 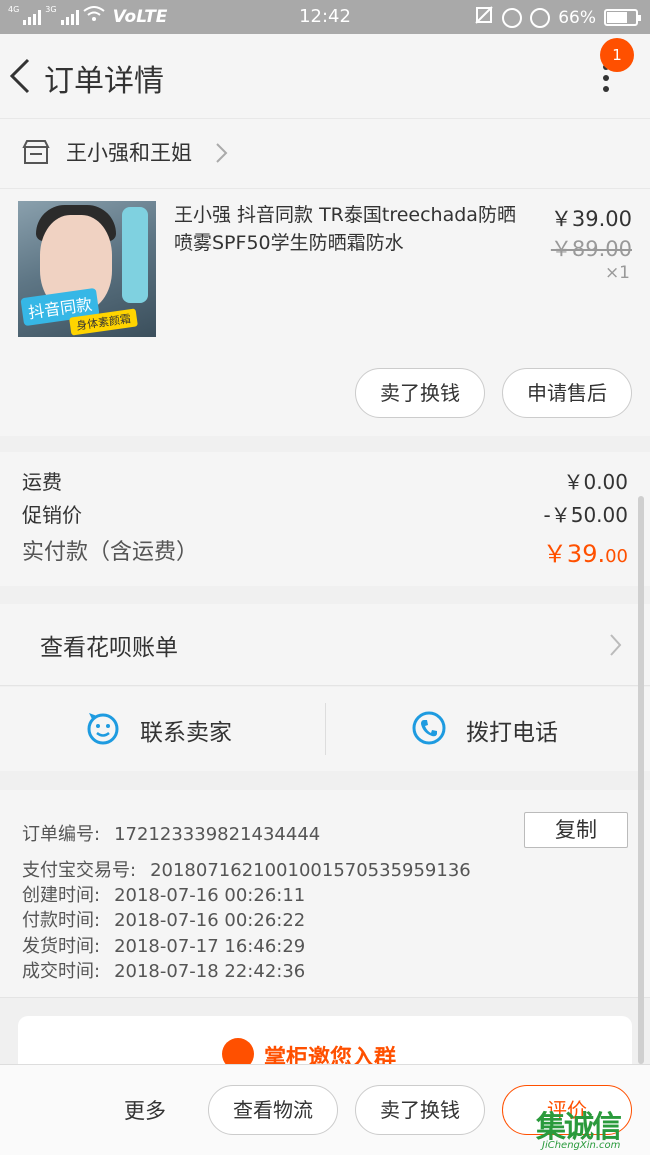 I want to click on shipped-time-label: 发货时间:, so click(x=61, y=946).